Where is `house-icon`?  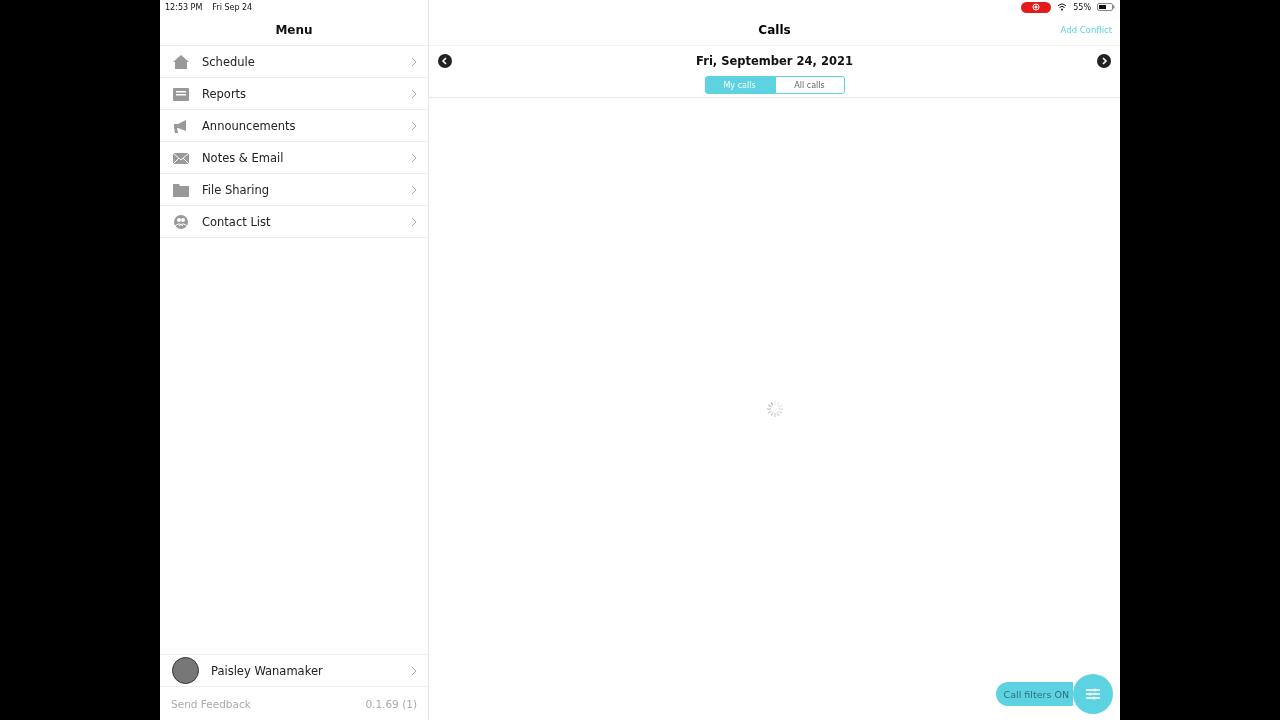
house-icon is located at coordinates (181, 61).